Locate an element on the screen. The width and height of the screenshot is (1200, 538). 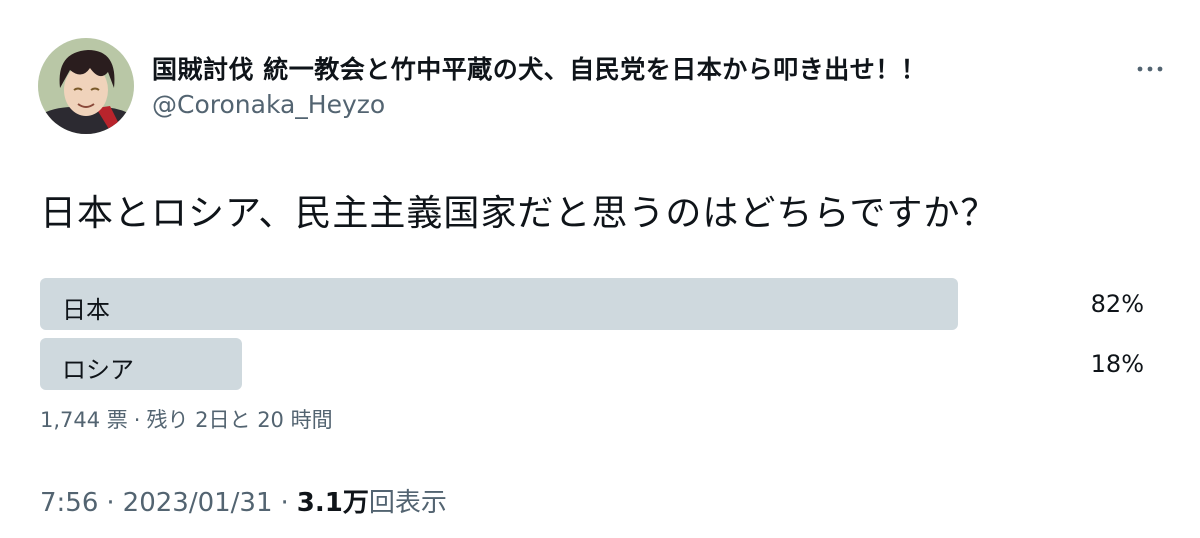
user-avatar-icon is located at coordinates (86, 86).